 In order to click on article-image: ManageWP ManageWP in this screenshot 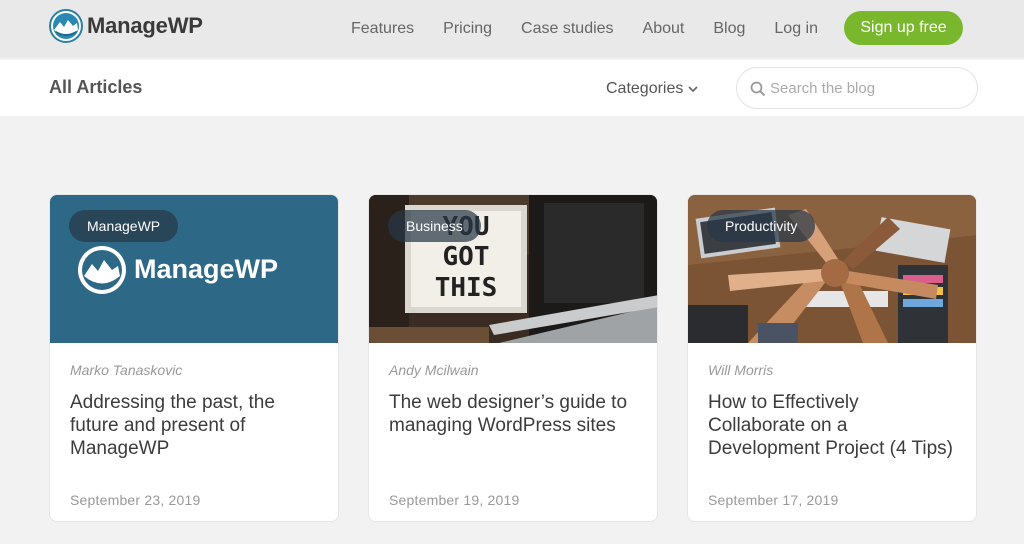, I will do `click(194, 269)`.